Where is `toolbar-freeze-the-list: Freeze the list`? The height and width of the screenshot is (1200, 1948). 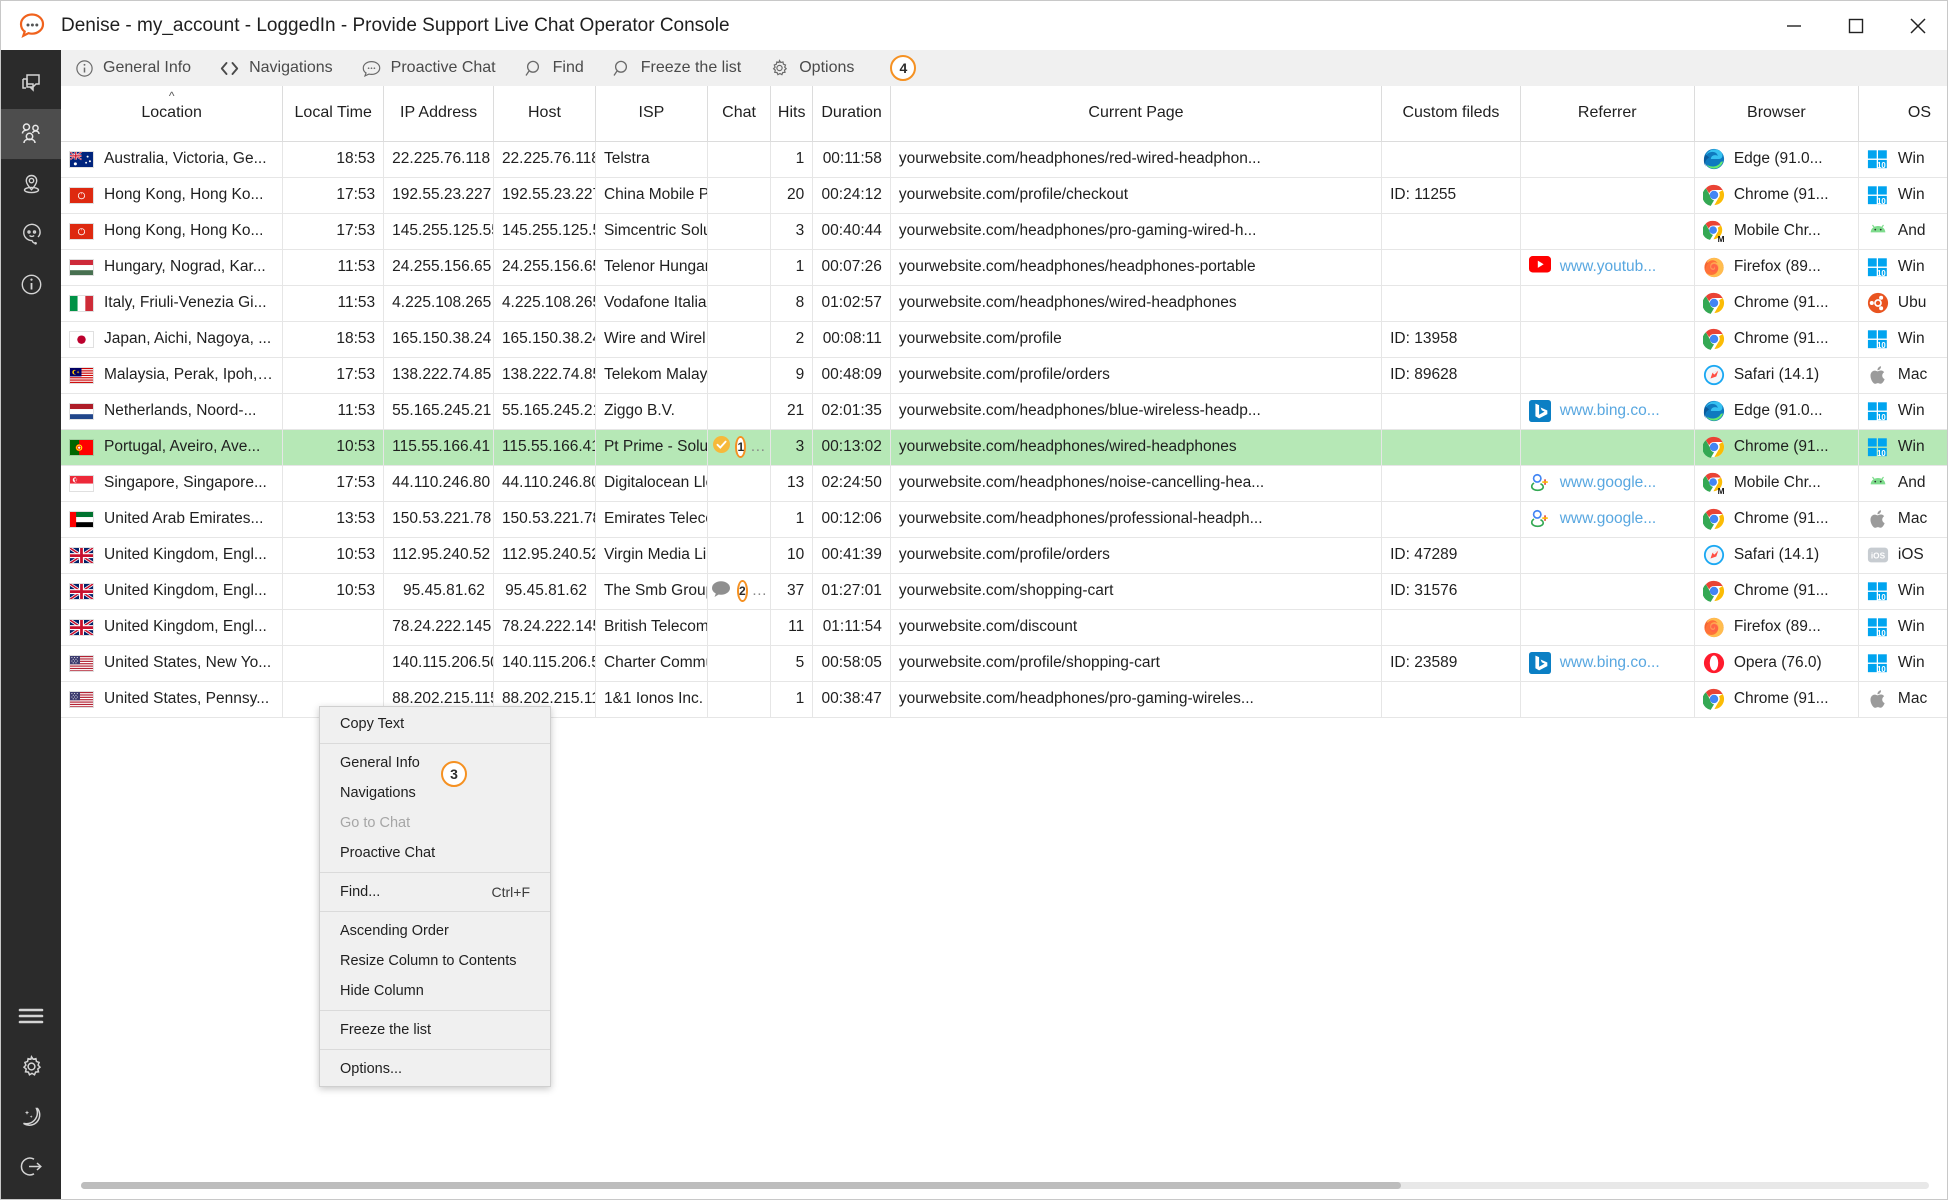 toolbar-freeze-the-list: Freeze the list is located at coordinates (676, 68).